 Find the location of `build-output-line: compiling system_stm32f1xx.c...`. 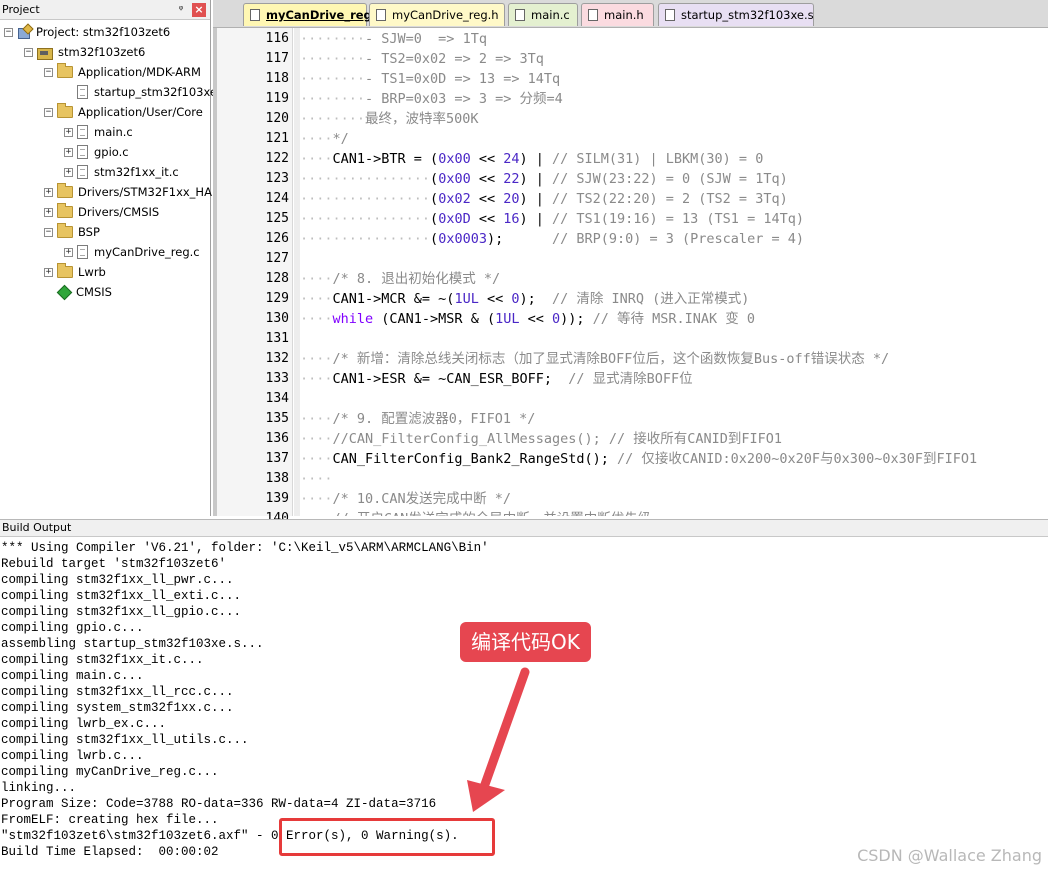

build-output-line: compiling system_stm32f1xx.c... is located at coordinates (117, 708).